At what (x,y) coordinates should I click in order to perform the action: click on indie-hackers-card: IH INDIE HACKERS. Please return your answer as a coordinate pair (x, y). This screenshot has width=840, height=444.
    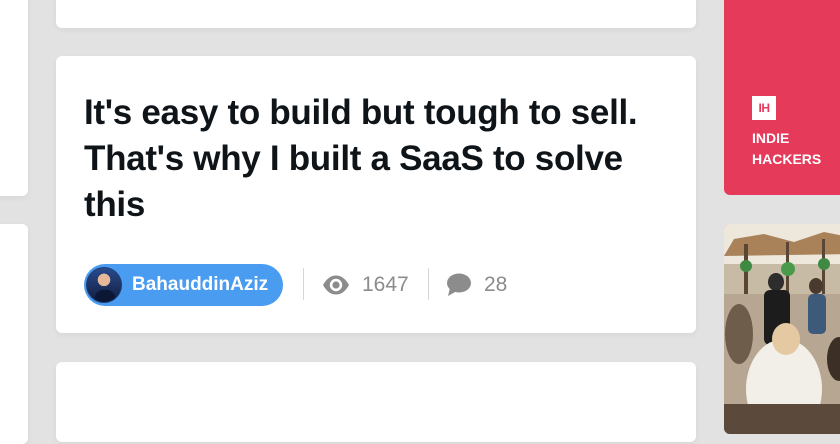
    Looking at the image, I should click on (782, 97).